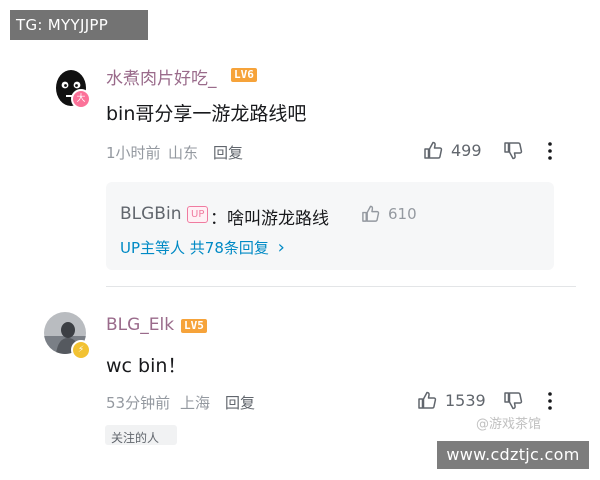 The width and height of the screenshot is (600, 480). I want to click on sub-like-icon, so click(370, 213).